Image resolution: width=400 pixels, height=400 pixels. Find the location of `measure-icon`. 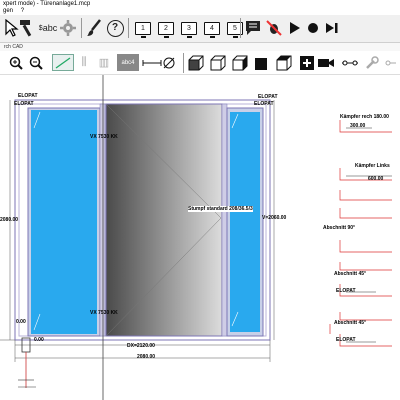

measure-icon is located at coordinates (152, 62).